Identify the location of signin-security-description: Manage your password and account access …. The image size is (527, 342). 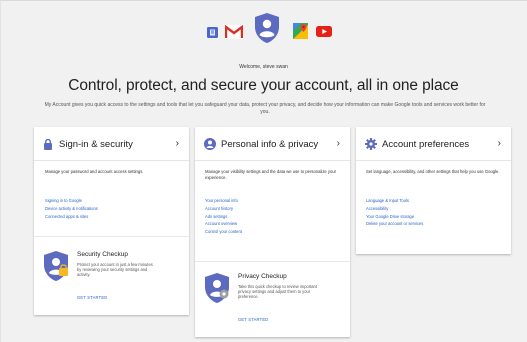
(94, 171).